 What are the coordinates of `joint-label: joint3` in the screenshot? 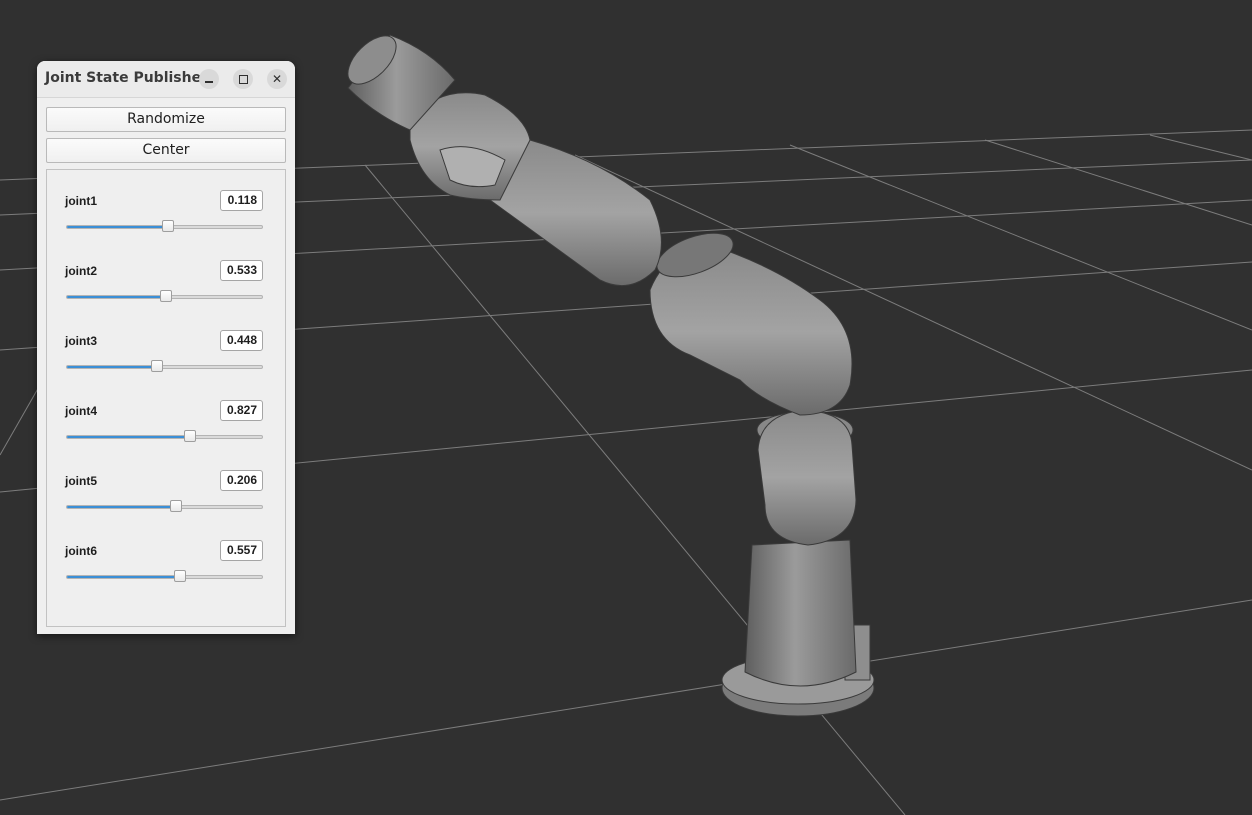 It's located at (81, 341).